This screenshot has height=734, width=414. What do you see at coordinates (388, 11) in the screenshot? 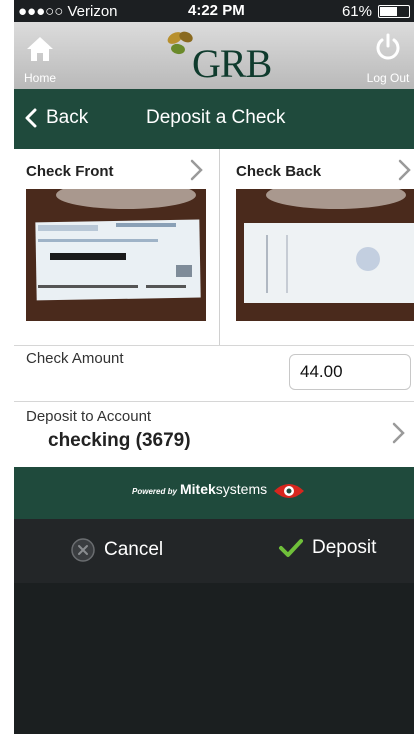
I see `battery-fill` at bounding box center [388, 11].